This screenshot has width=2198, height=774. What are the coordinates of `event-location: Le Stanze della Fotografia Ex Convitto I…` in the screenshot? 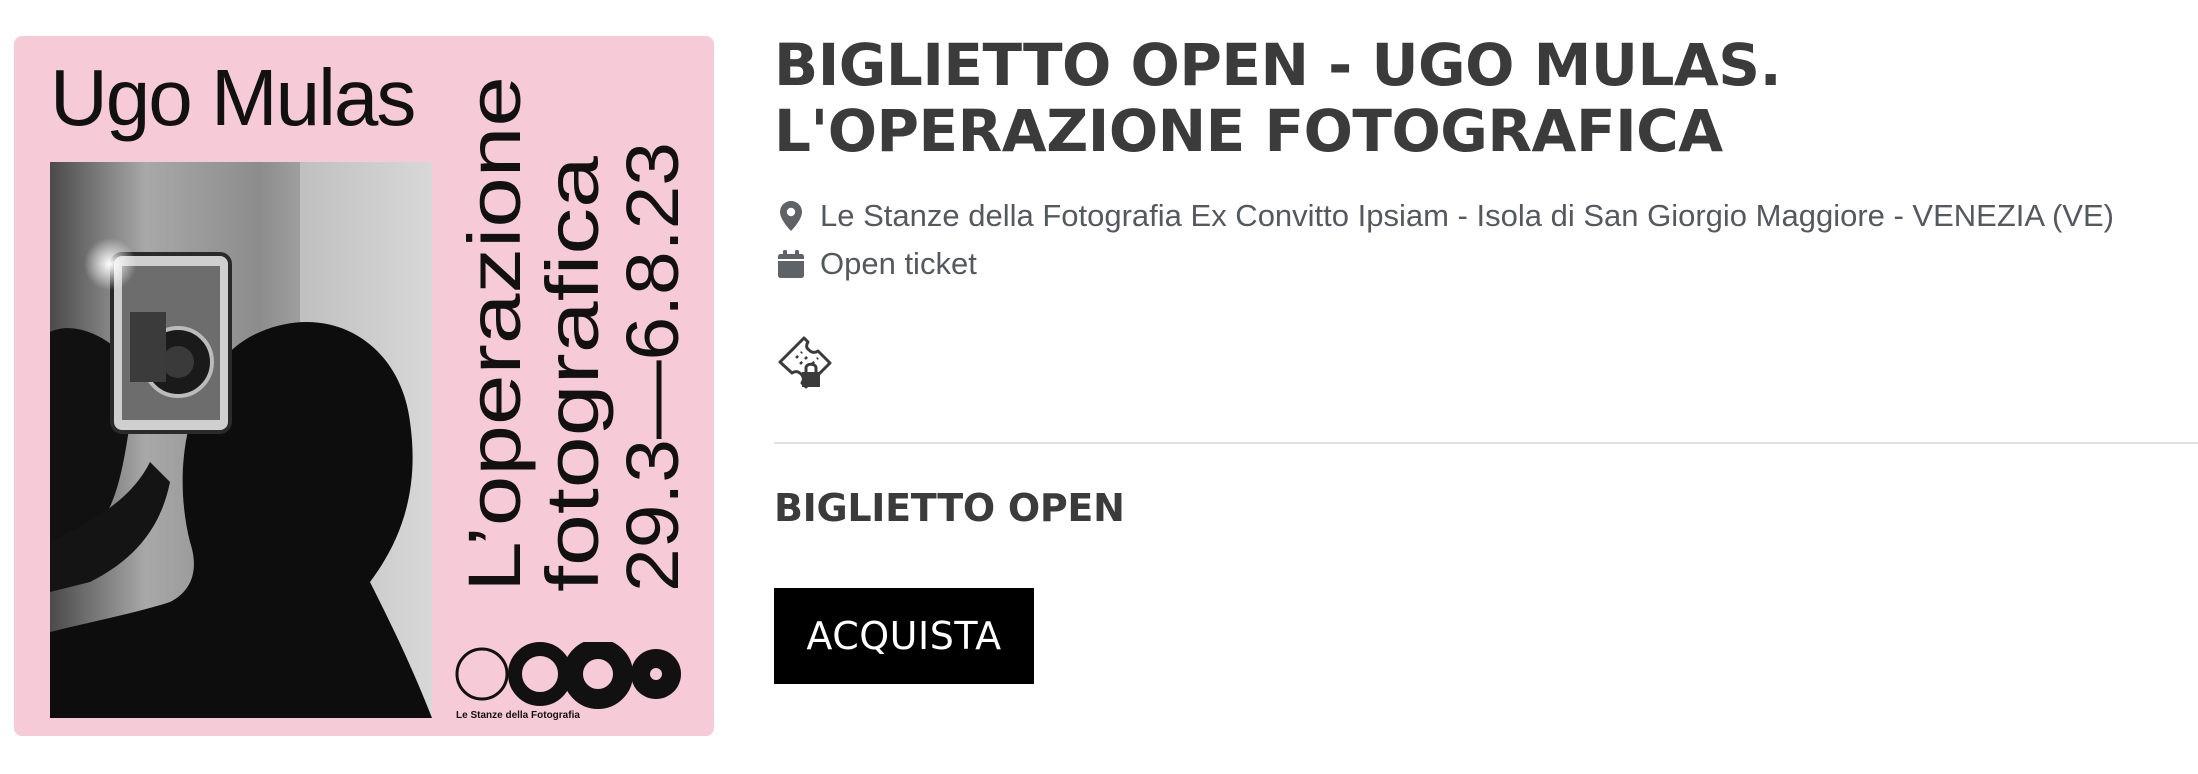 It's located at (1445, 216).